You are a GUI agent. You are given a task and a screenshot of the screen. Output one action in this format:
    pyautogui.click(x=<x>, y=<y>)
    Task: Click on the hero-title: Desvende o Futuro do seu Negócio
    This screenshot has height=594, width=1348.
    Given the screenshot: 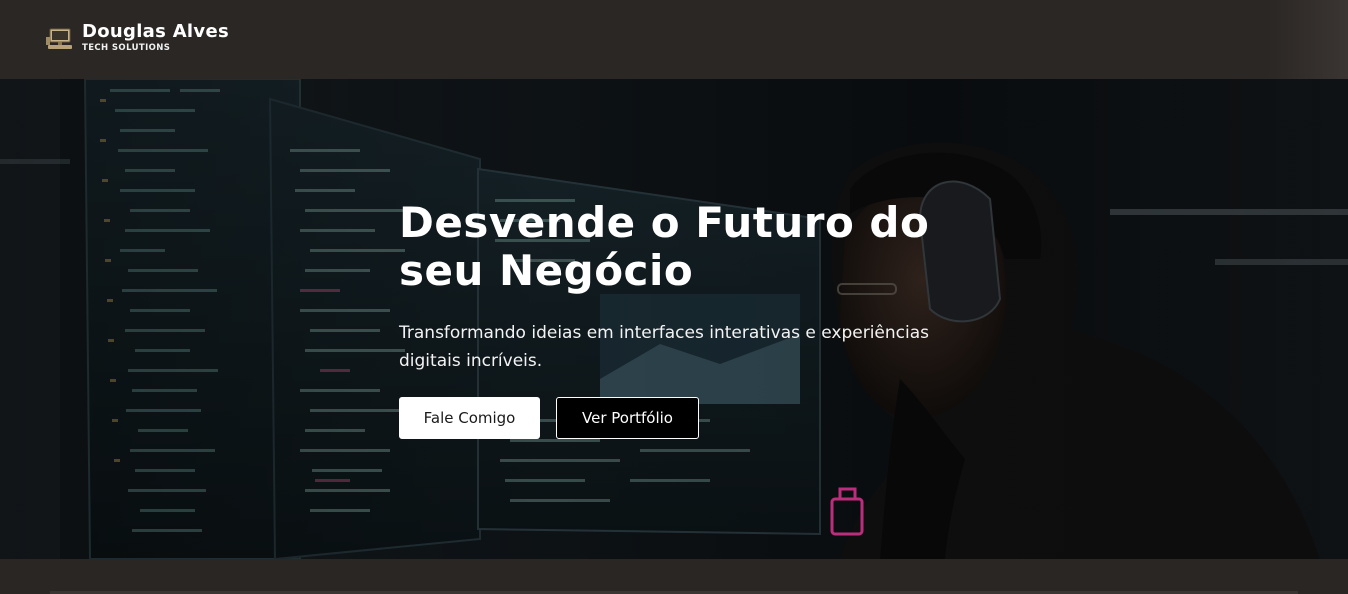 What is the action you would take?
    pyautogui.click(x=689, y=247)
    